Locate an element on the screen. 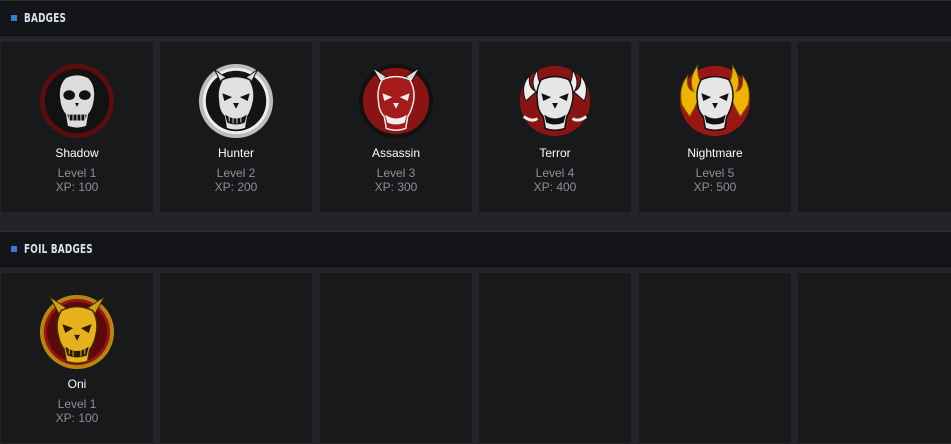  badge-level: Level 2 is located at coordinates (236, 173).